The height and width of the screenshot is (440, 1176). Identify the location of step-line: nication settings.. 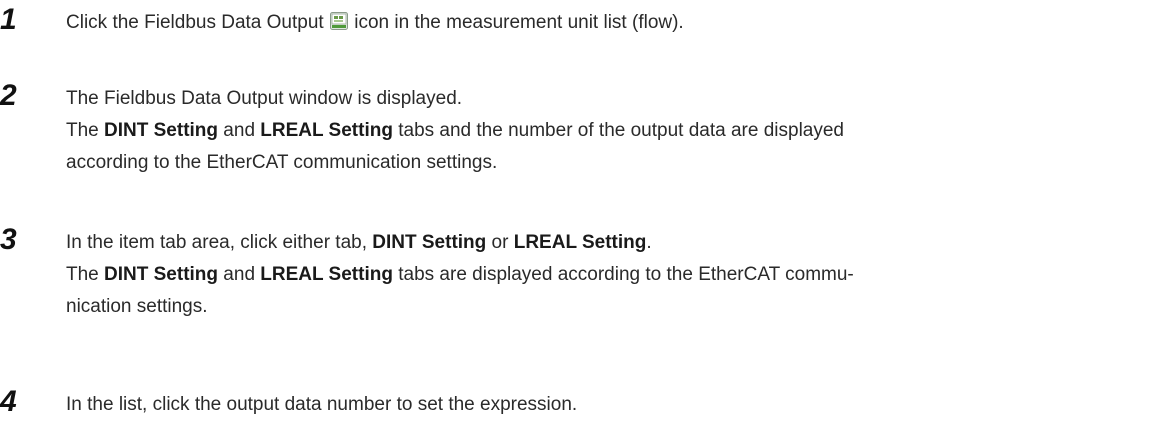
(137, 306).